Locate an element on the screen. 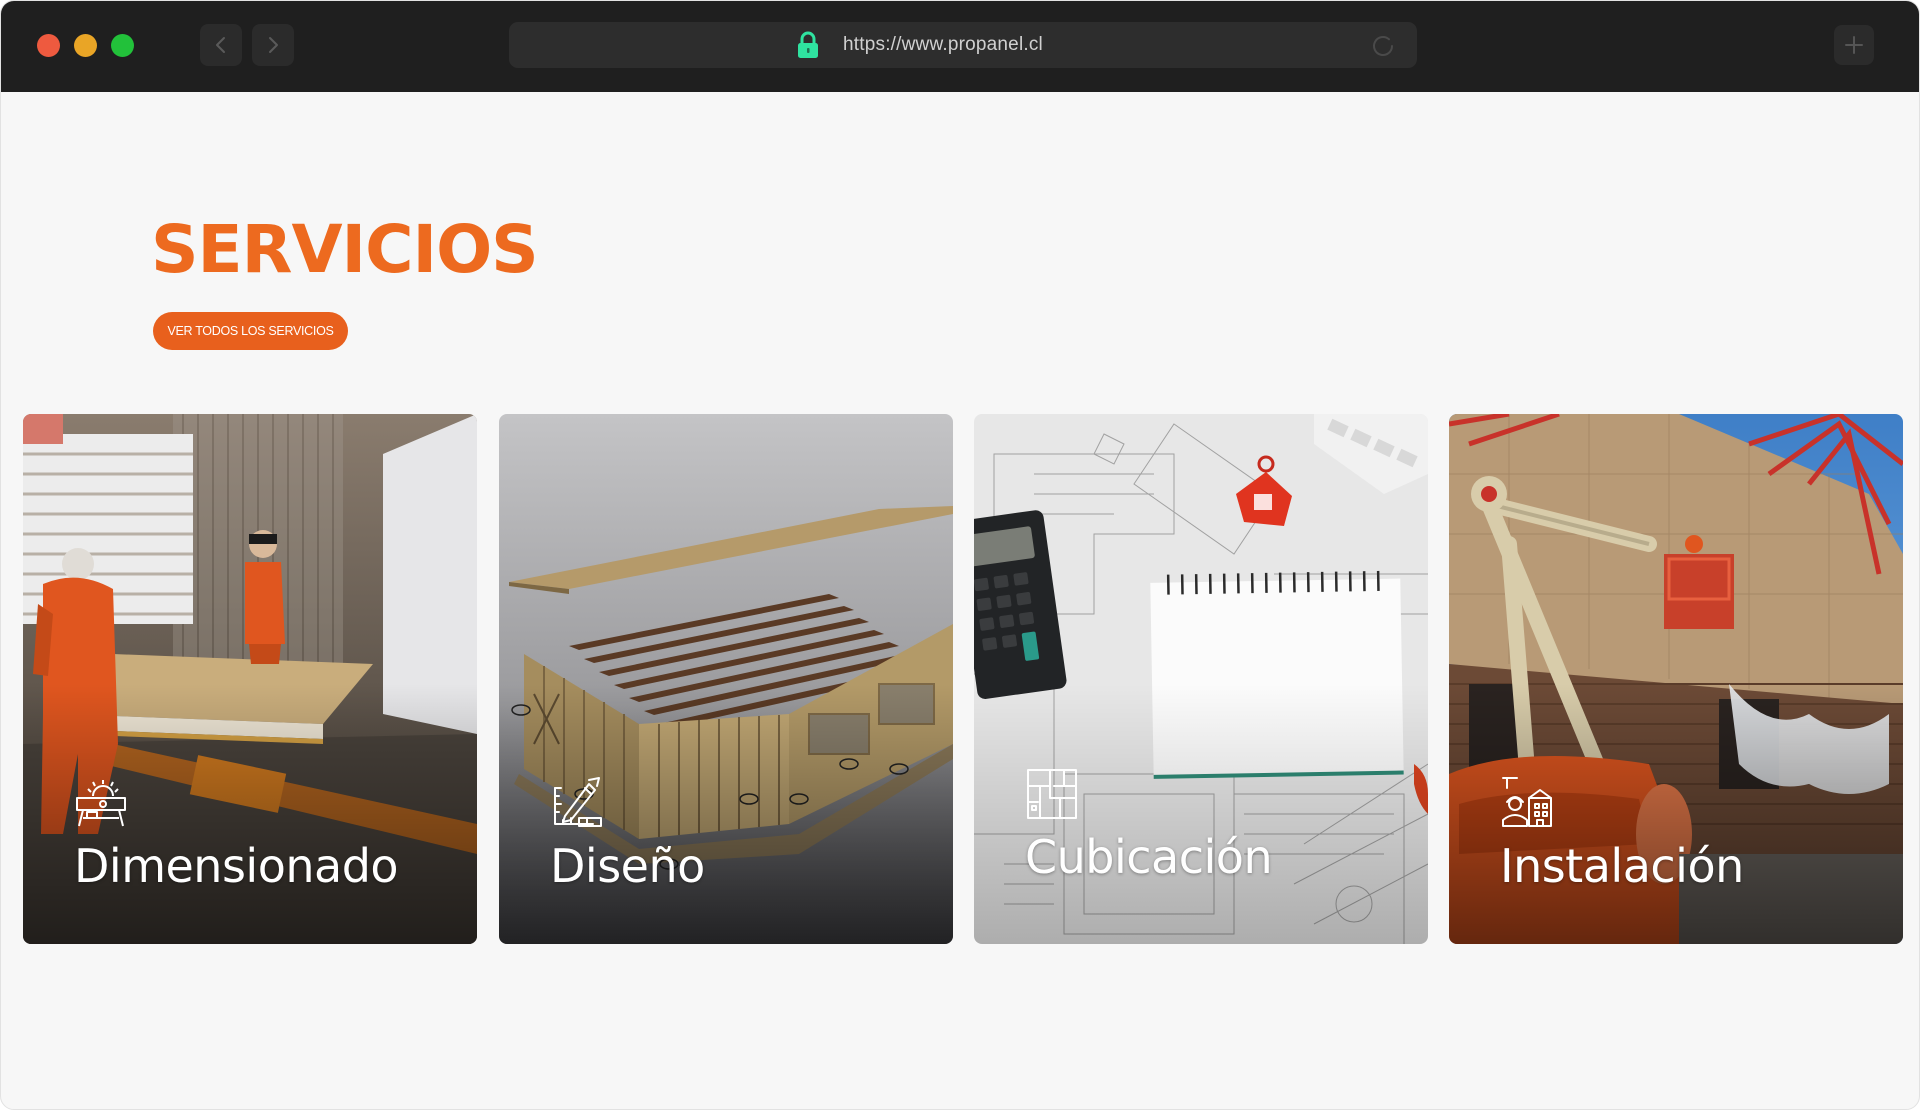 This screenshot has width=1920, height=1110. service-label: Diseño is located at coordinates (627, 866).